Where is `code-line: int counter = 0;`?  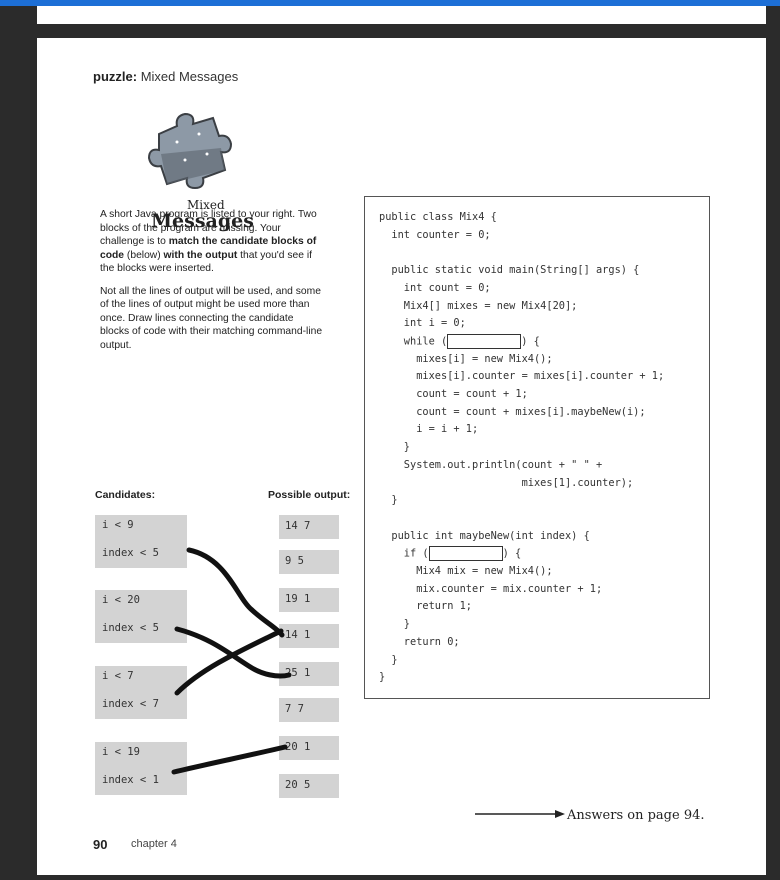
code-line: int counter = 0; is located at coordinates (435, 234).